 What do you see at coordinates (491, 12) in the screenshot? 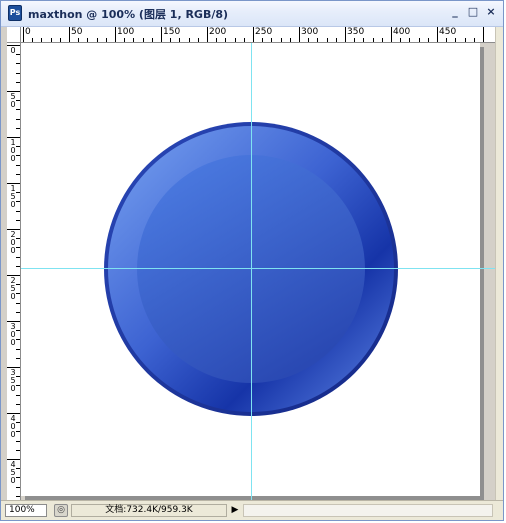
I see `close-button: ×` at bounding box center [491, 12].